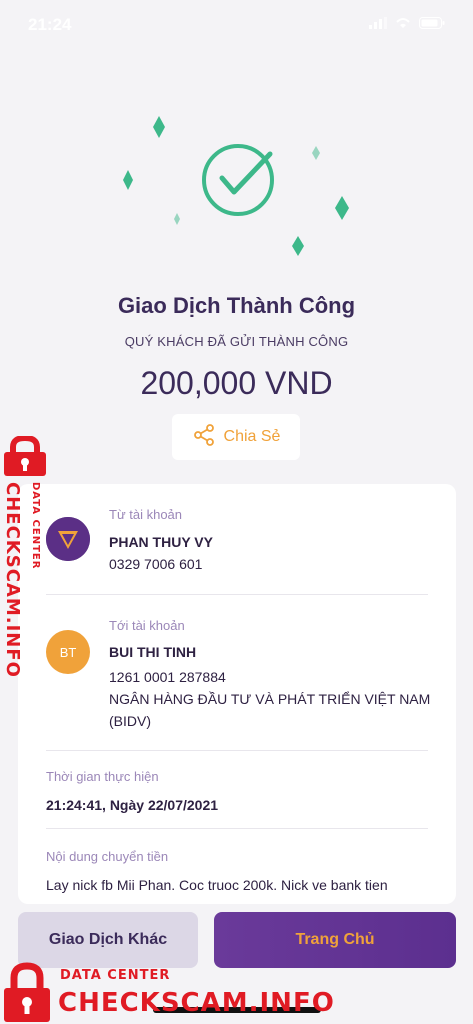 The width and height of the screenshot is (473, 1024). I want to click on watermark-bottom: DATA CENTER CHECKSCAM.INFO, so click(167, 993).